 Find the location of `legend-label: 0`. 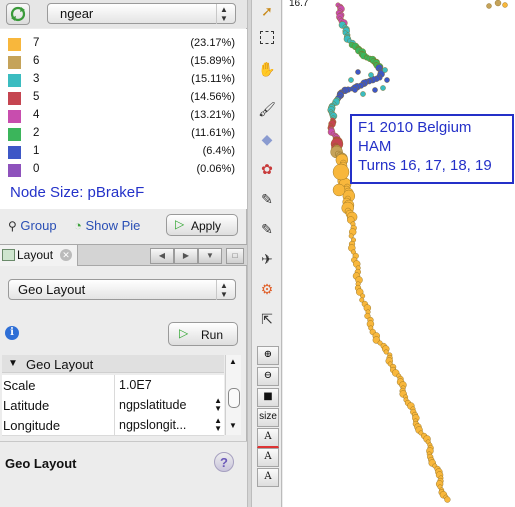

legend-label: 0 is located at coordinates (36, 169).